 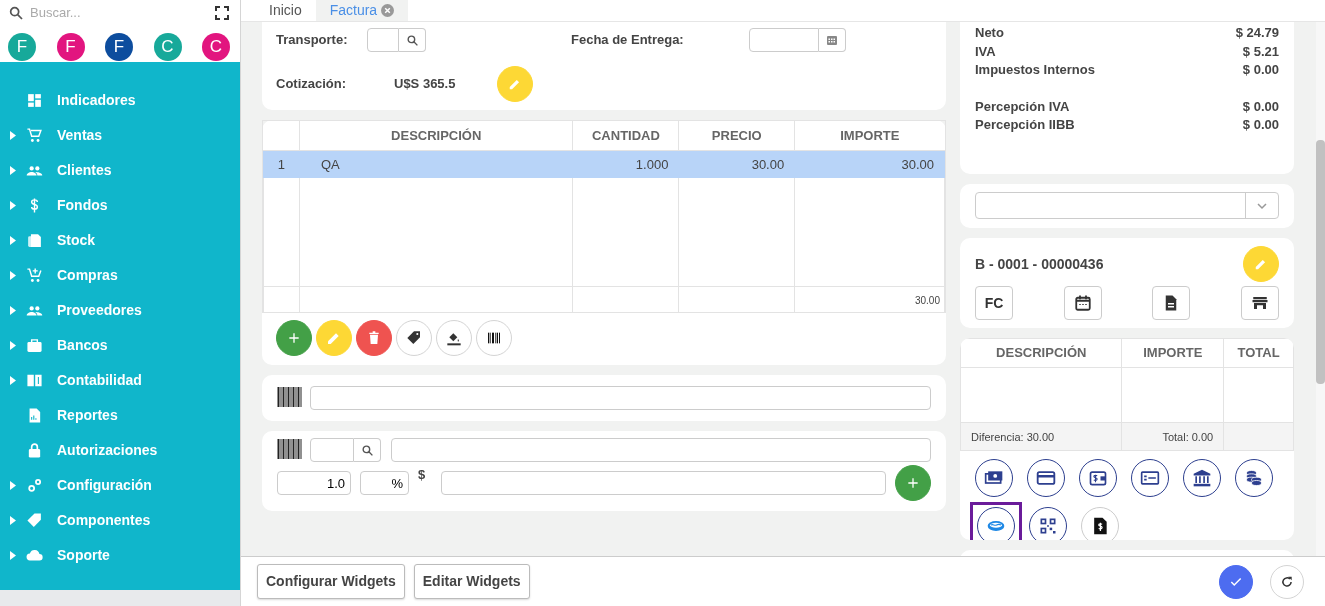 What do you see at coordinates (994, 303) in the screenshot?
I see `document-type-button: FC` at bounding box center [994, 303].